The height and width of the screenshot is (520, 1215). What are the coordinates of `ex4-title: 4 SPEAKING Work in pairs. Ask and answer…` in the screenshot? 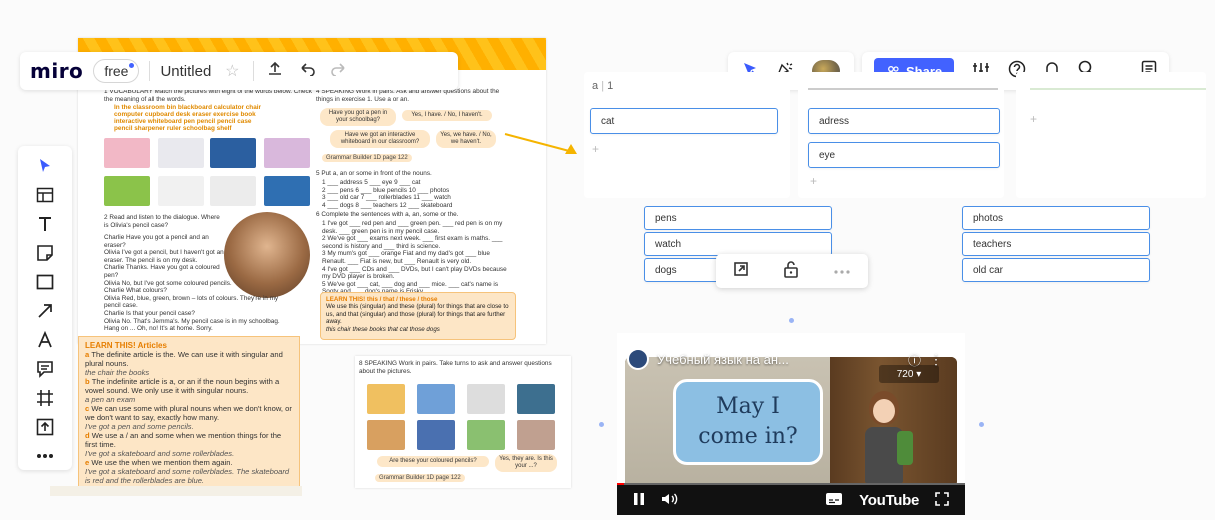 It's located at (408, 95).